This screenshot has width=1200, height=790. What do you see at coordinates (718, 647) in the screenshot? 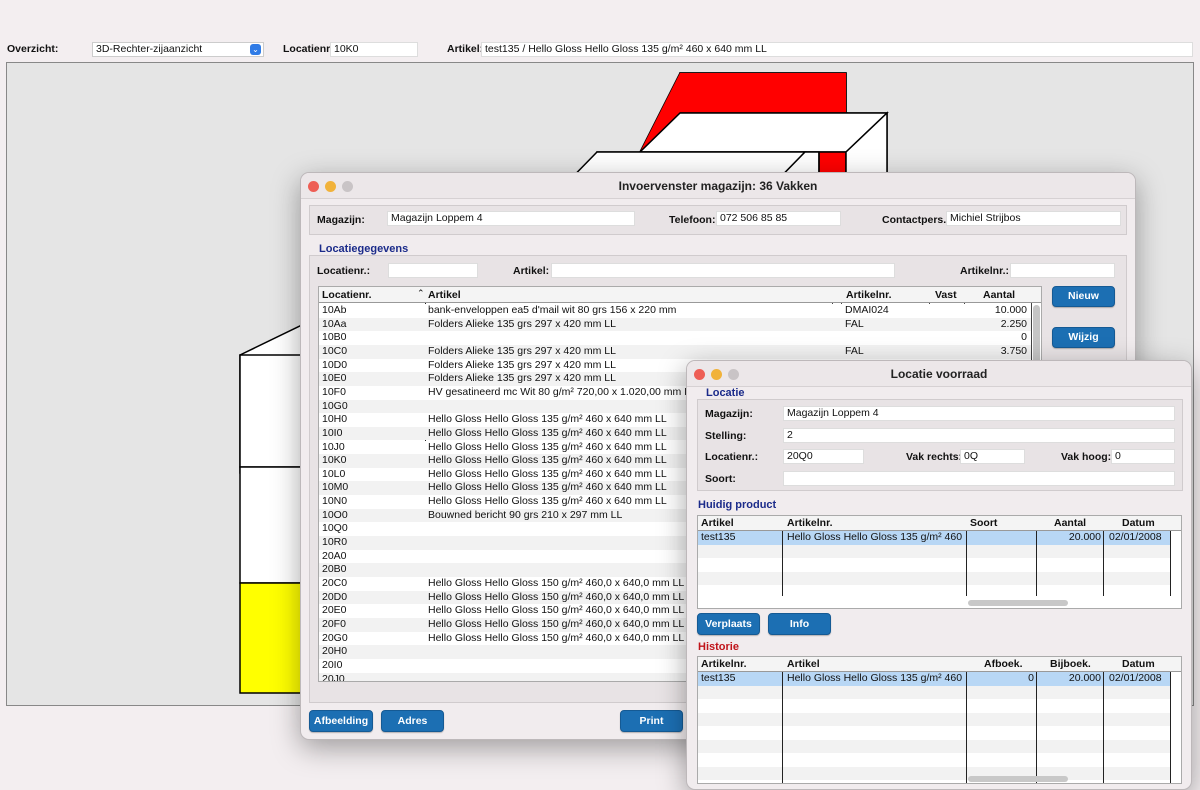
I see `historie-title: Historie` at bounding box center [718, 647].